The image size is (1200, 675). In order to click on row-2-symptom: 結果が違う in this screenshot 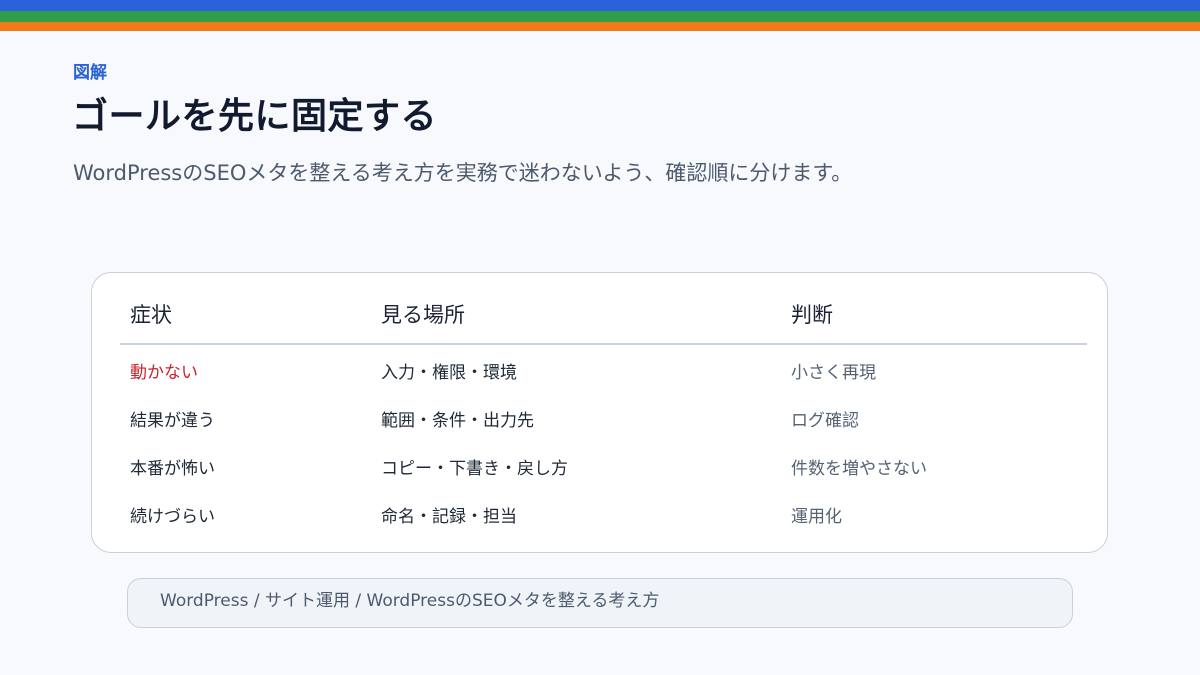, I will do `click(172, 421)`.